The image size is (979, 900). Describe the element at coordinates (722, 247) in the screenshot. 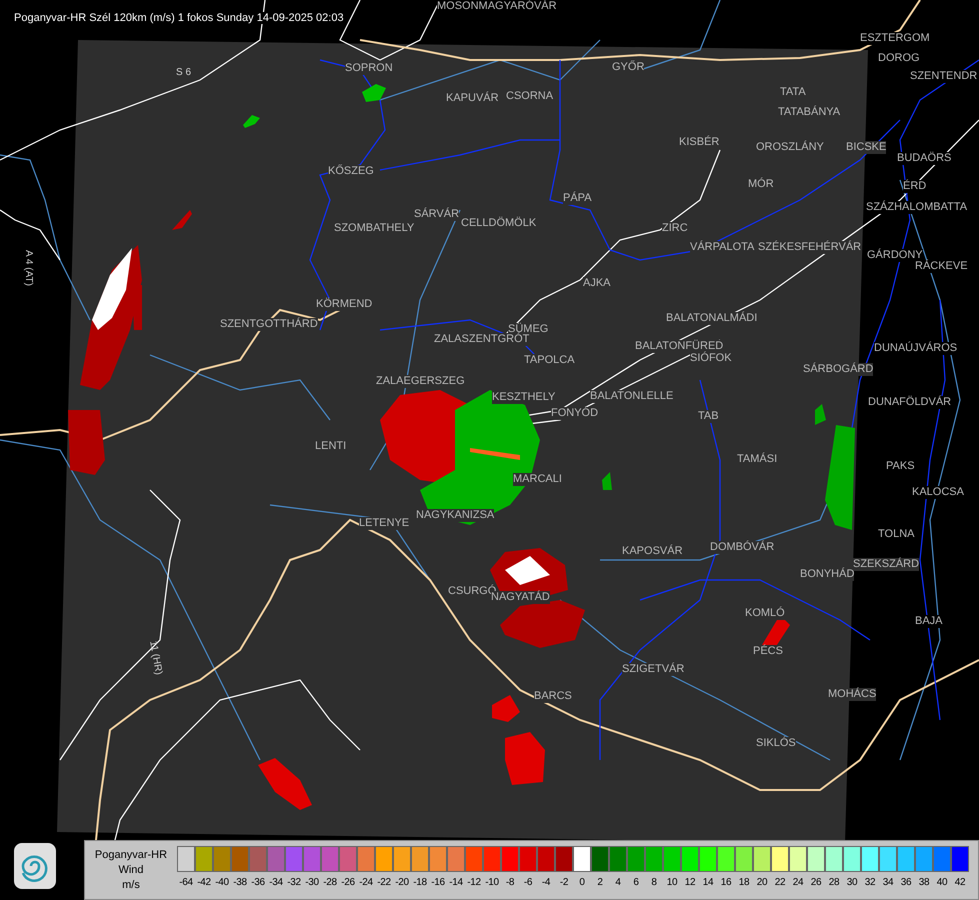

I see `city-label: VÁRPALOTA` at that location.